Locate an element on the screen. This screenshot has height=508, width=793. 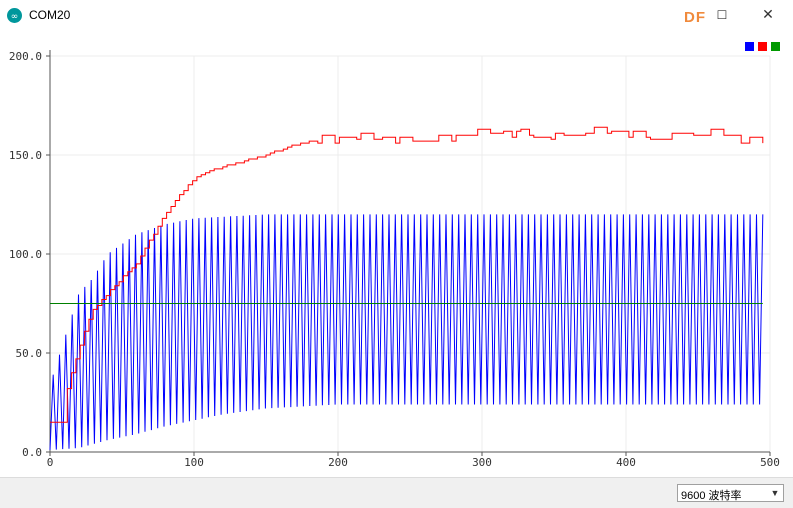
x-tick-label: 200 is located at coordinates (338, 462).